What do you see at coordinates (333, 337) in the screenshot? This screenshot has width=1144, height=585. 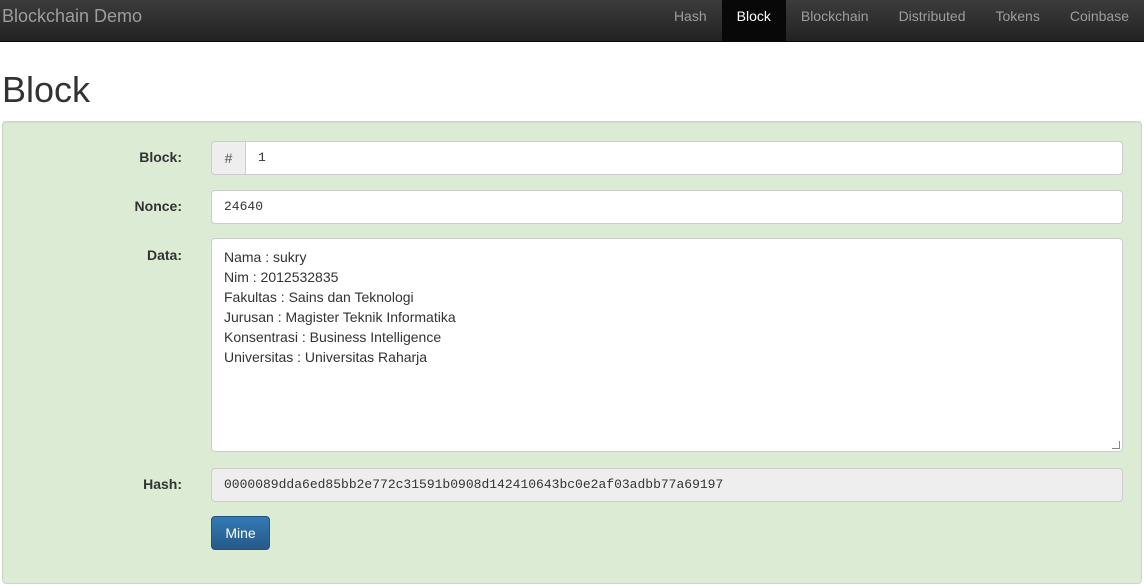 I see `data-line: Konsentrasi : Business Intelligence` at bounding box center [333, 337].